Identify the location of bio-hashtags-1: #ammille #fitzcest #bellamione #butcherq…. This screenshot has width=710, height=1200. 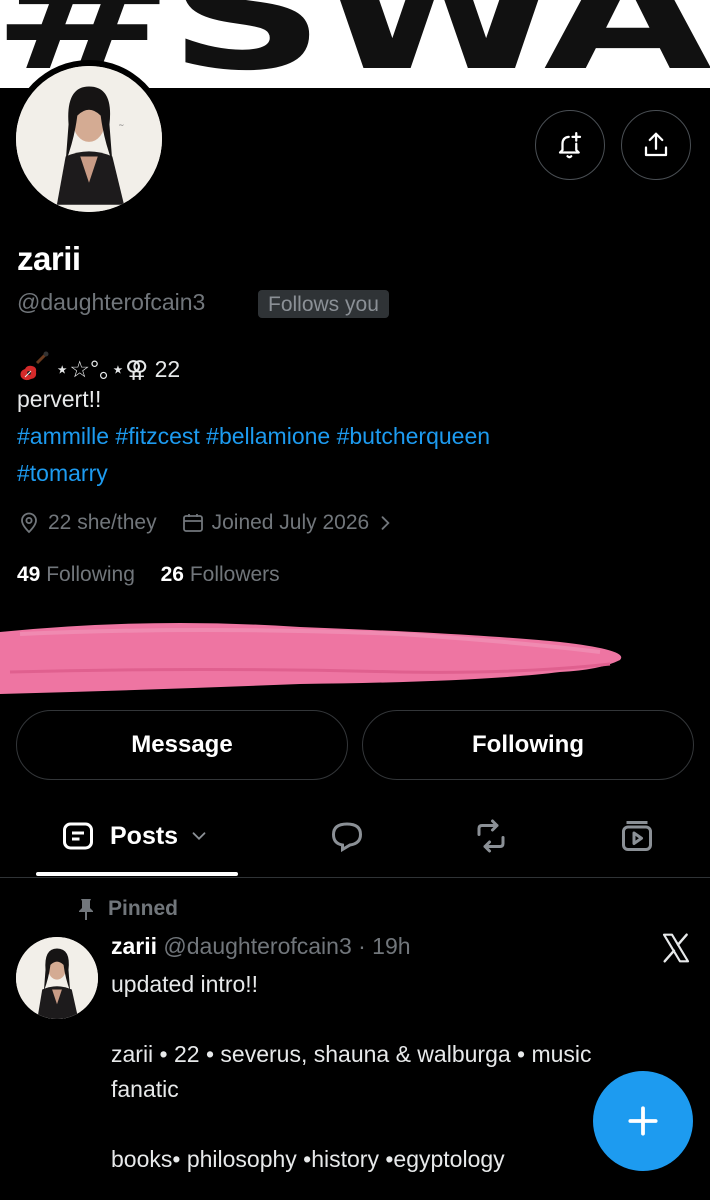
(253, 436).